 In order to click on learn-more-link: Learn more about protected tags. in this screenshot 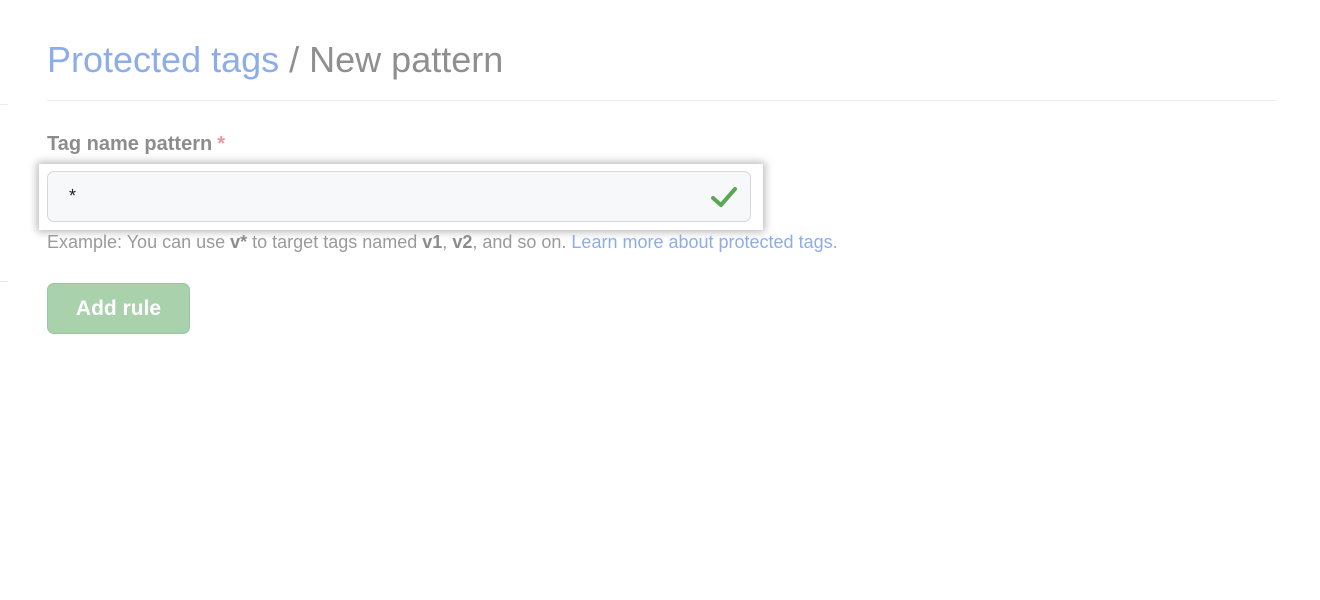, I will do `click(704, 242)`.